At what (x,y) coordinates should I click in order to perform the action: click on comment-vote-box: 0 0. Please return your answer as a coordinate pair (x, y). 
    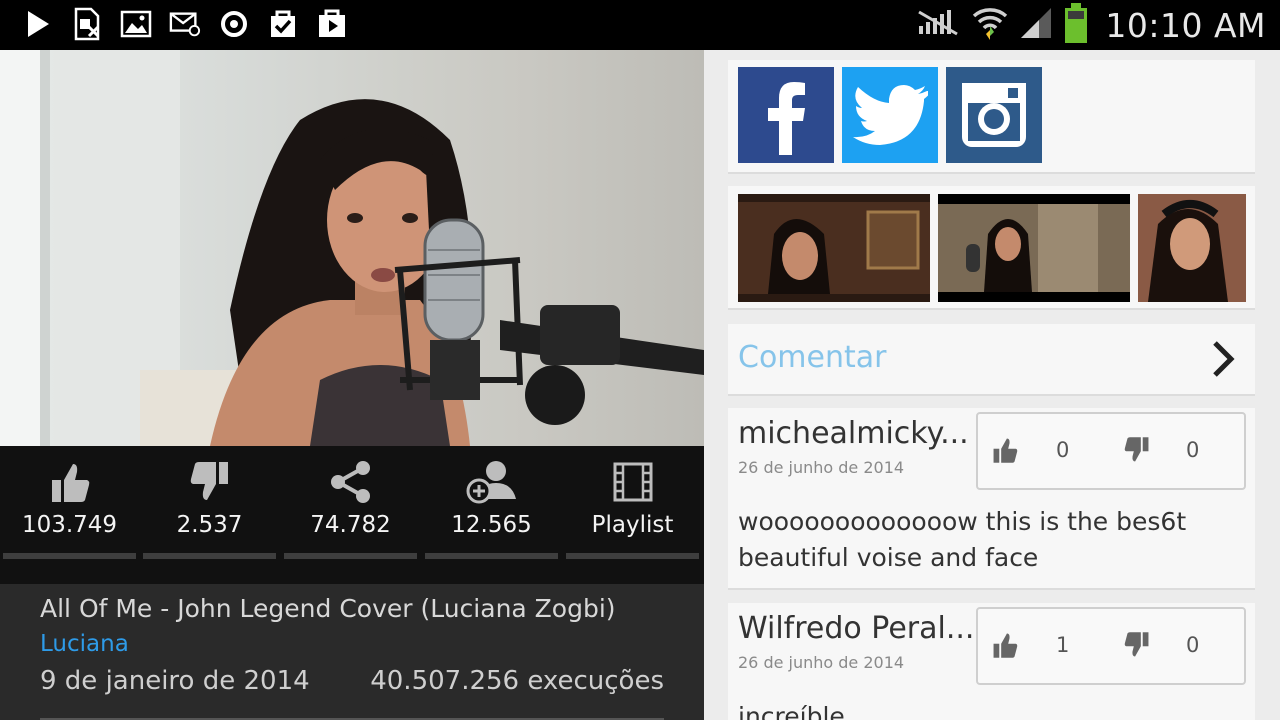
    Looking at the image, I should click on (1111, 451).